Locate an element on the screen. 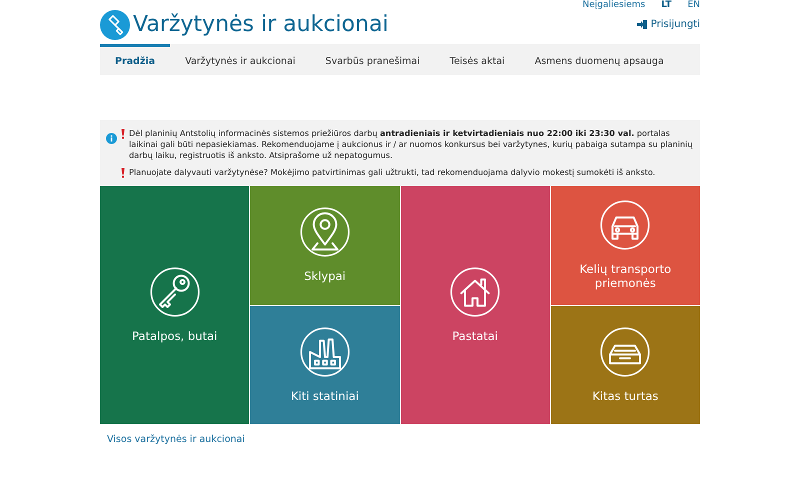  map-pin-icon is located at coordinates (325, 232).